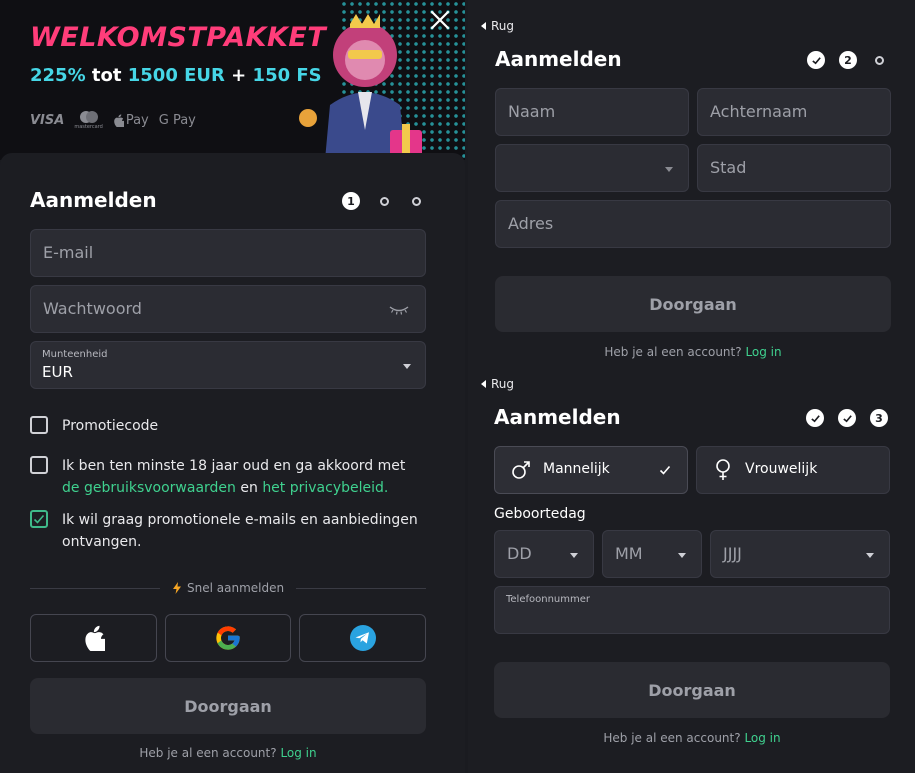 Image resolution: width=915 pixels, height=773 pixels. Describe the element at coordinates (57, 372) in the screenshot. I see `currency-value: EUR` at that location.